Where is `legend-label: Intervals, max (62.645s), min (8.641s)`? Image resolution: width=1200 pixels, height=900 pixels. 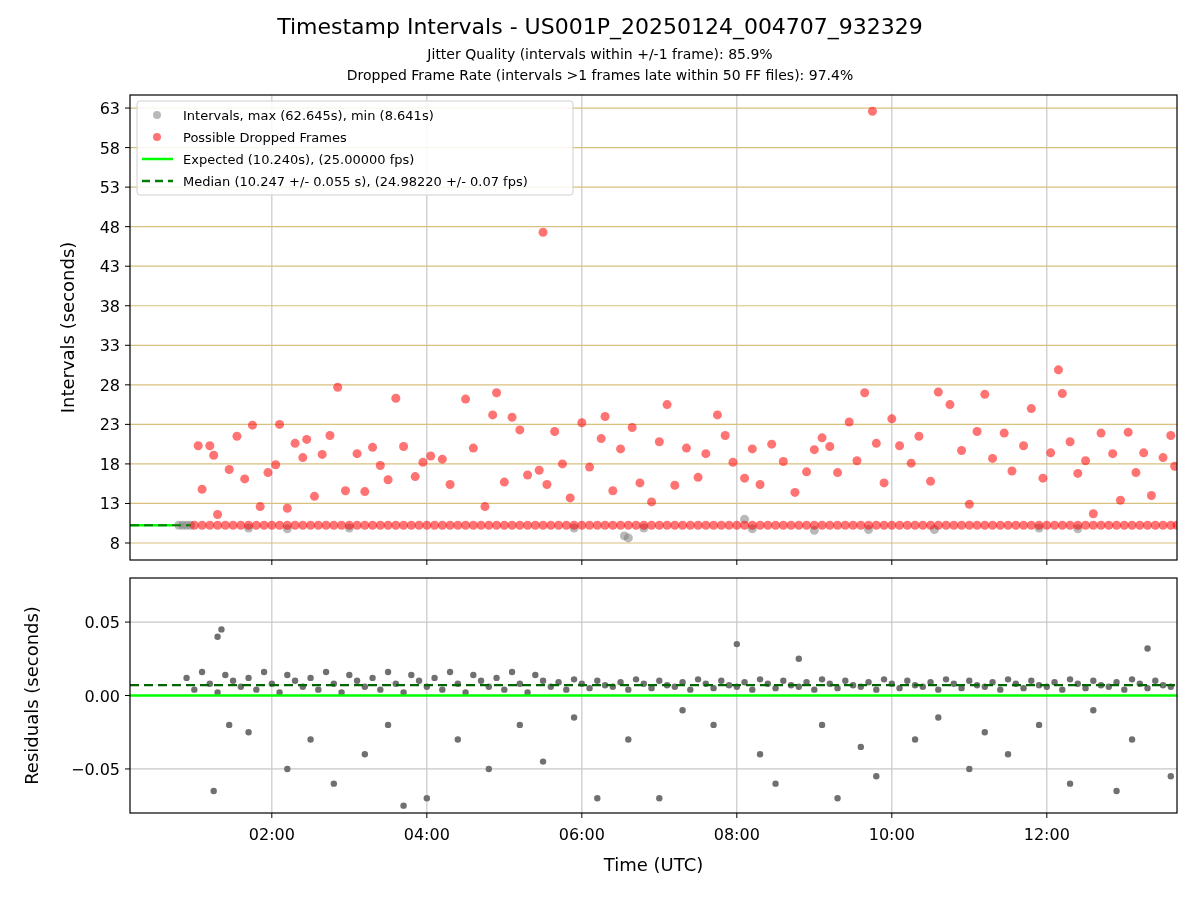 legend-label: Intervals, max (62.645s), min (8.641s) is located at coordinates (308, 115).